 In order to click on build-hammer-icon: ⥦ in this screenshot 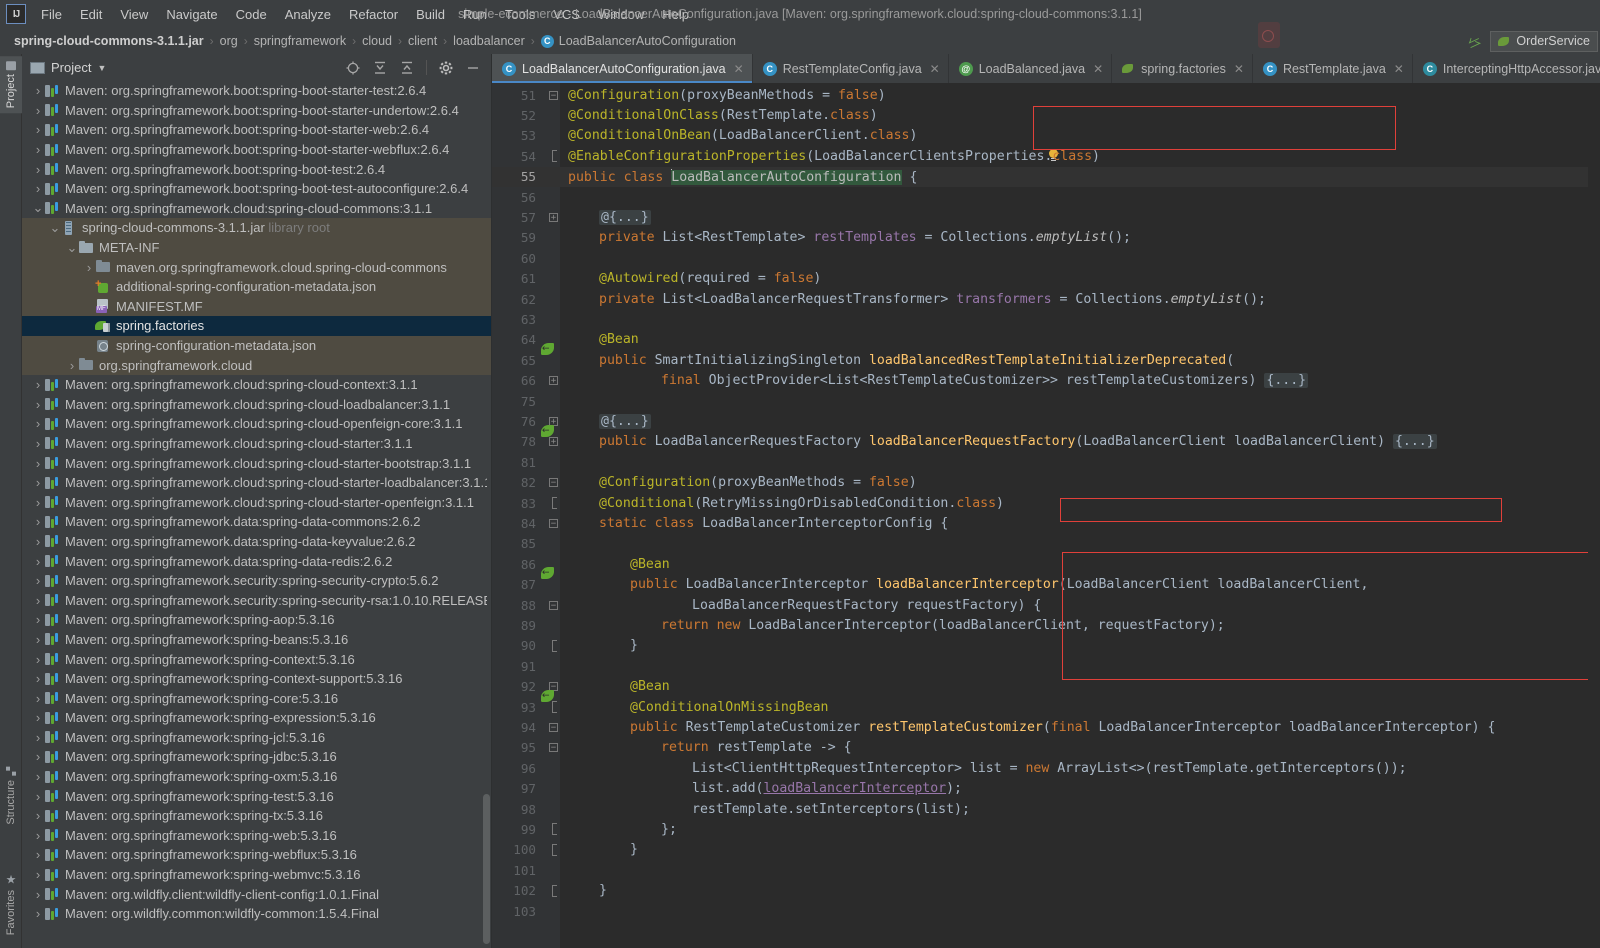, I will do `click(1474, 41)`.